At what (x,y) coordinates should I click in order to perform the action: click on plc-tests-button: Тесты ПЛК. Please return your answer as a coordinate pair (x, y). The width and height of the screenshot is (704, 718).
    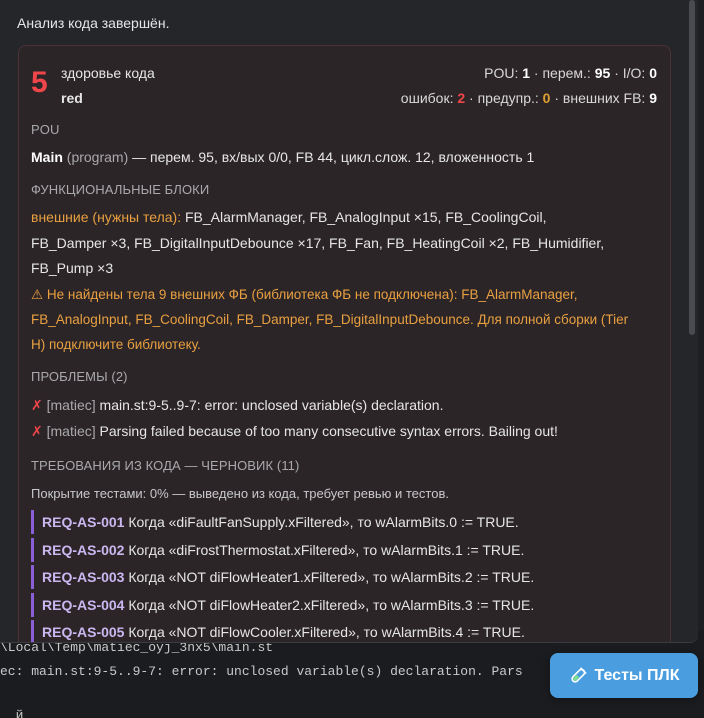
    Looking at the image, I should click on (624, 675).